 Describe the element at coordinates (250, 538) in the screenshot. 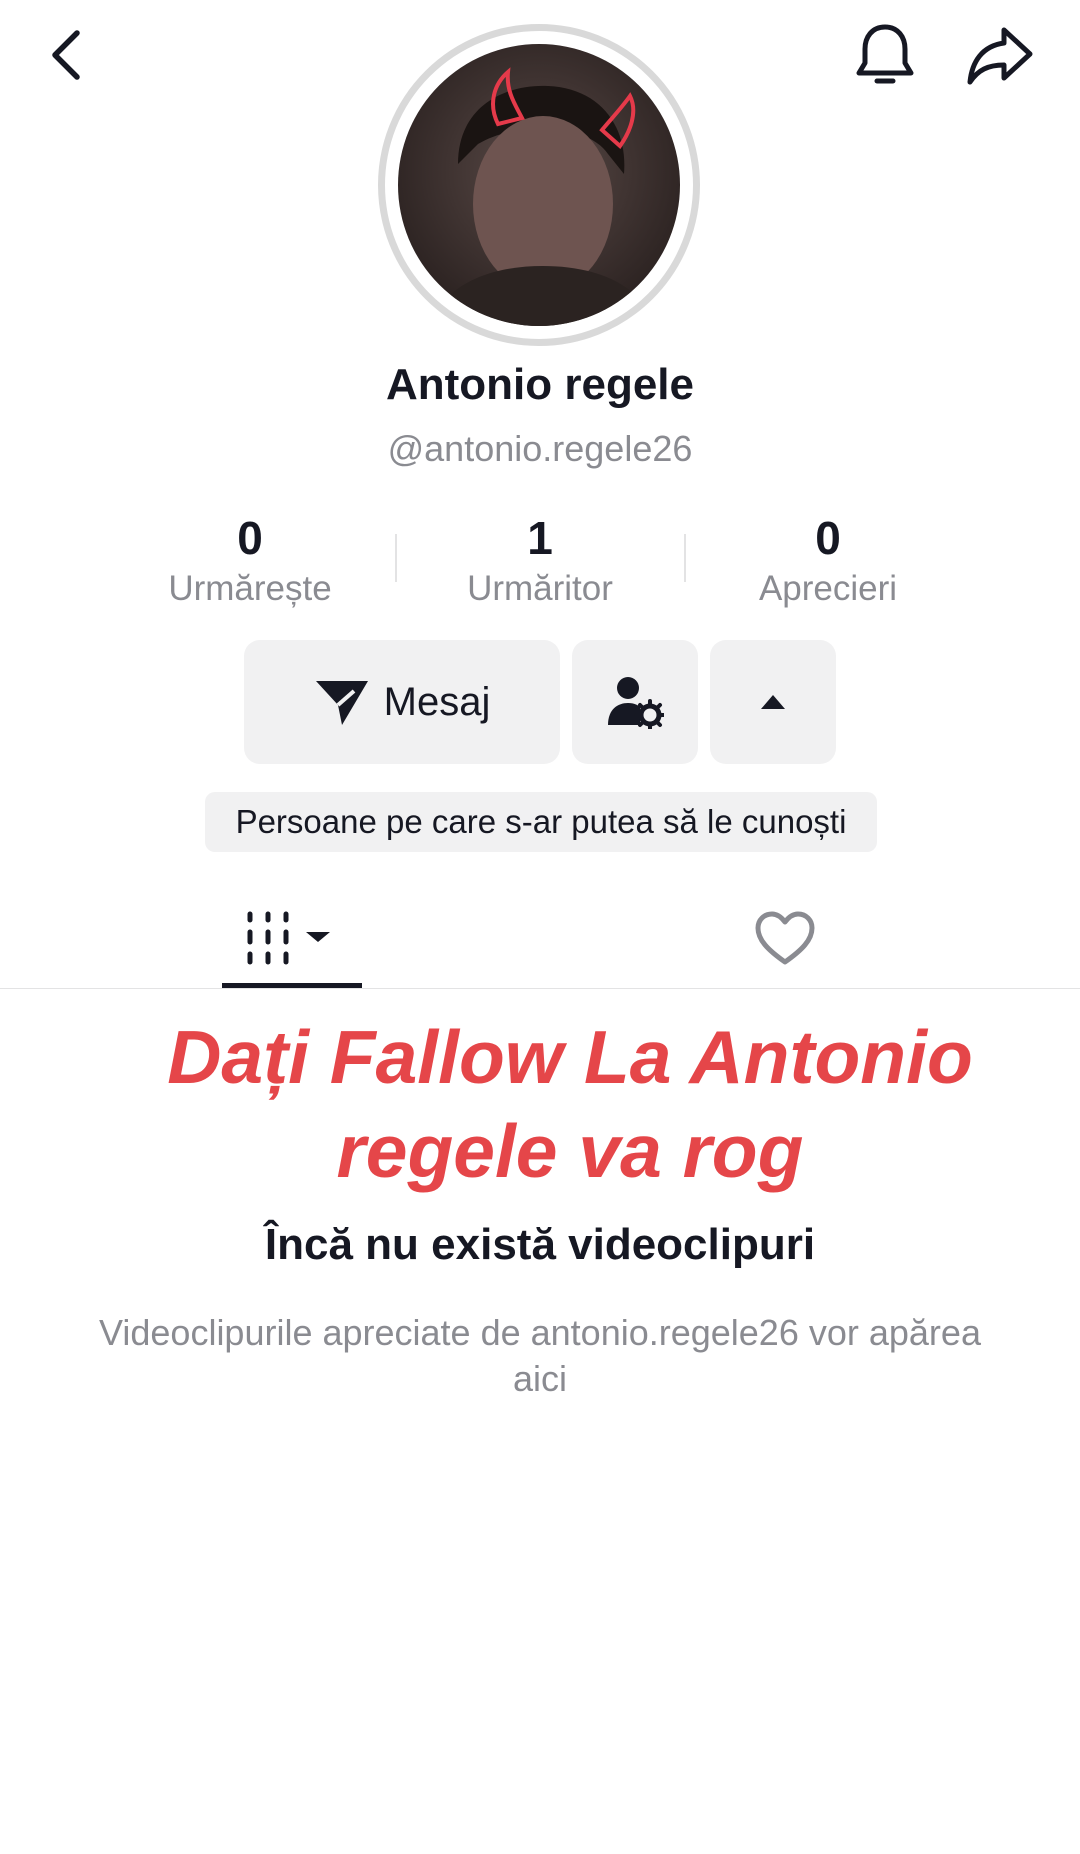

I see `following-count: 0` at that location.